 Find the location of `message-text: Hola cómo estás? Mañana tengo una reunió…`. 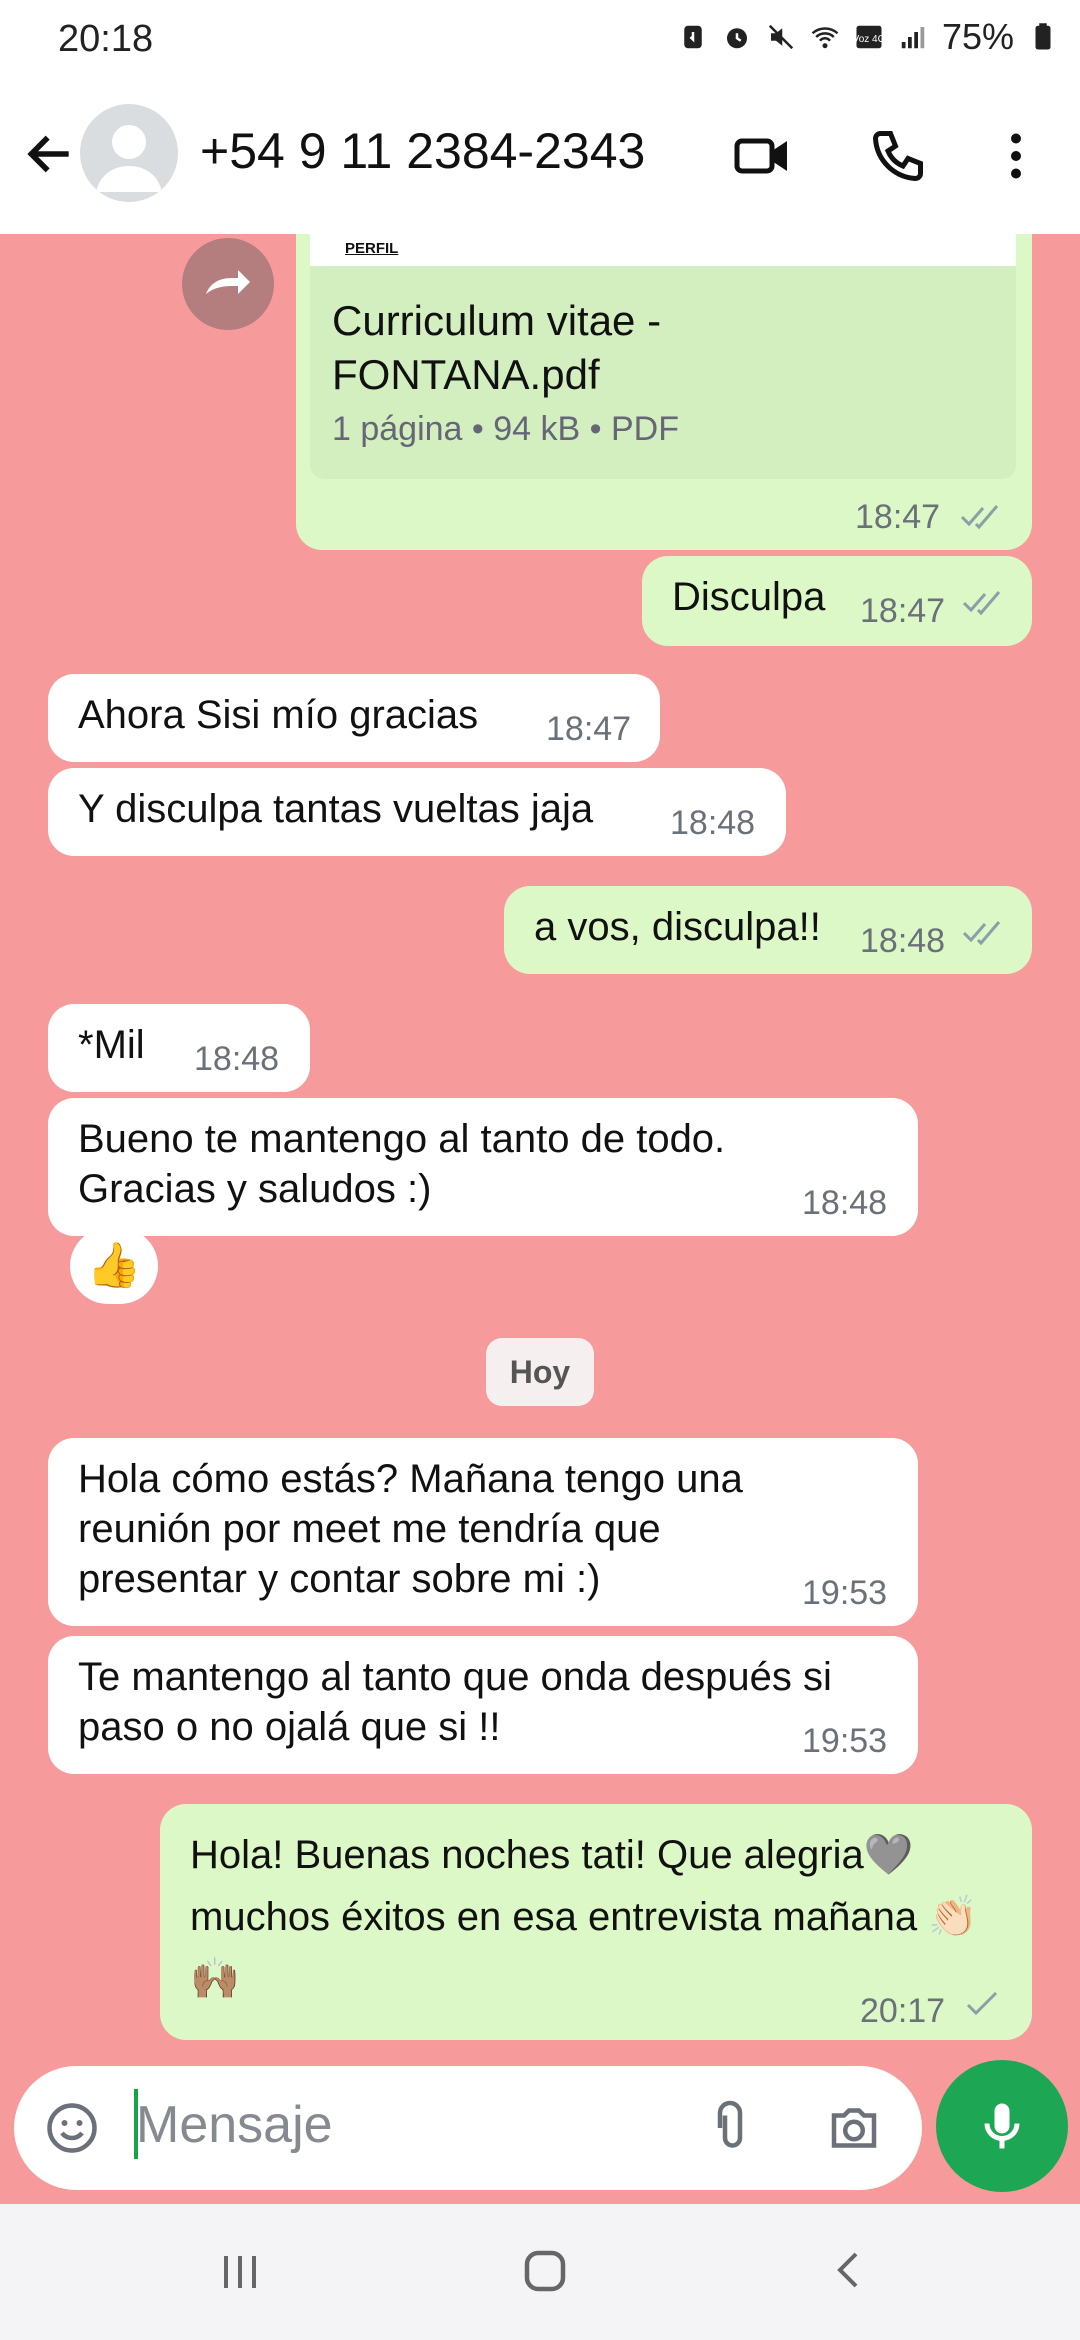

message-text: Hola cómo estás? Mañana tengo una reunió… is located at coordinates (410, 1529).